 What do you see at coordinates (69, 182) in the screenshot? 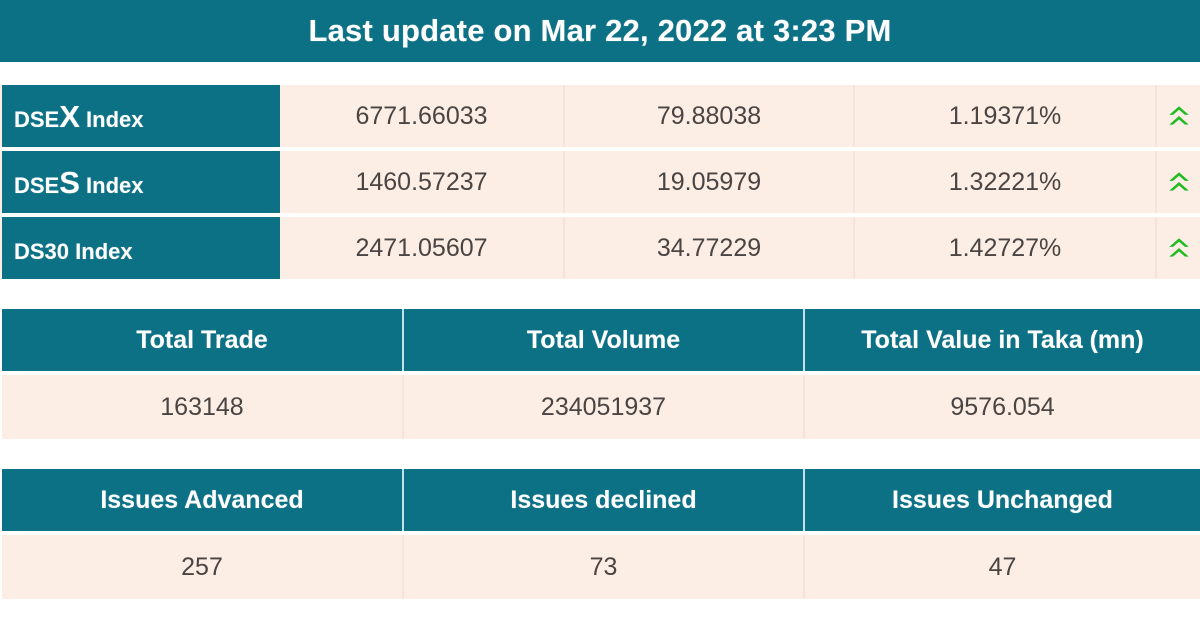
I see `index-label-big: S` at bounding box center [69, 182].